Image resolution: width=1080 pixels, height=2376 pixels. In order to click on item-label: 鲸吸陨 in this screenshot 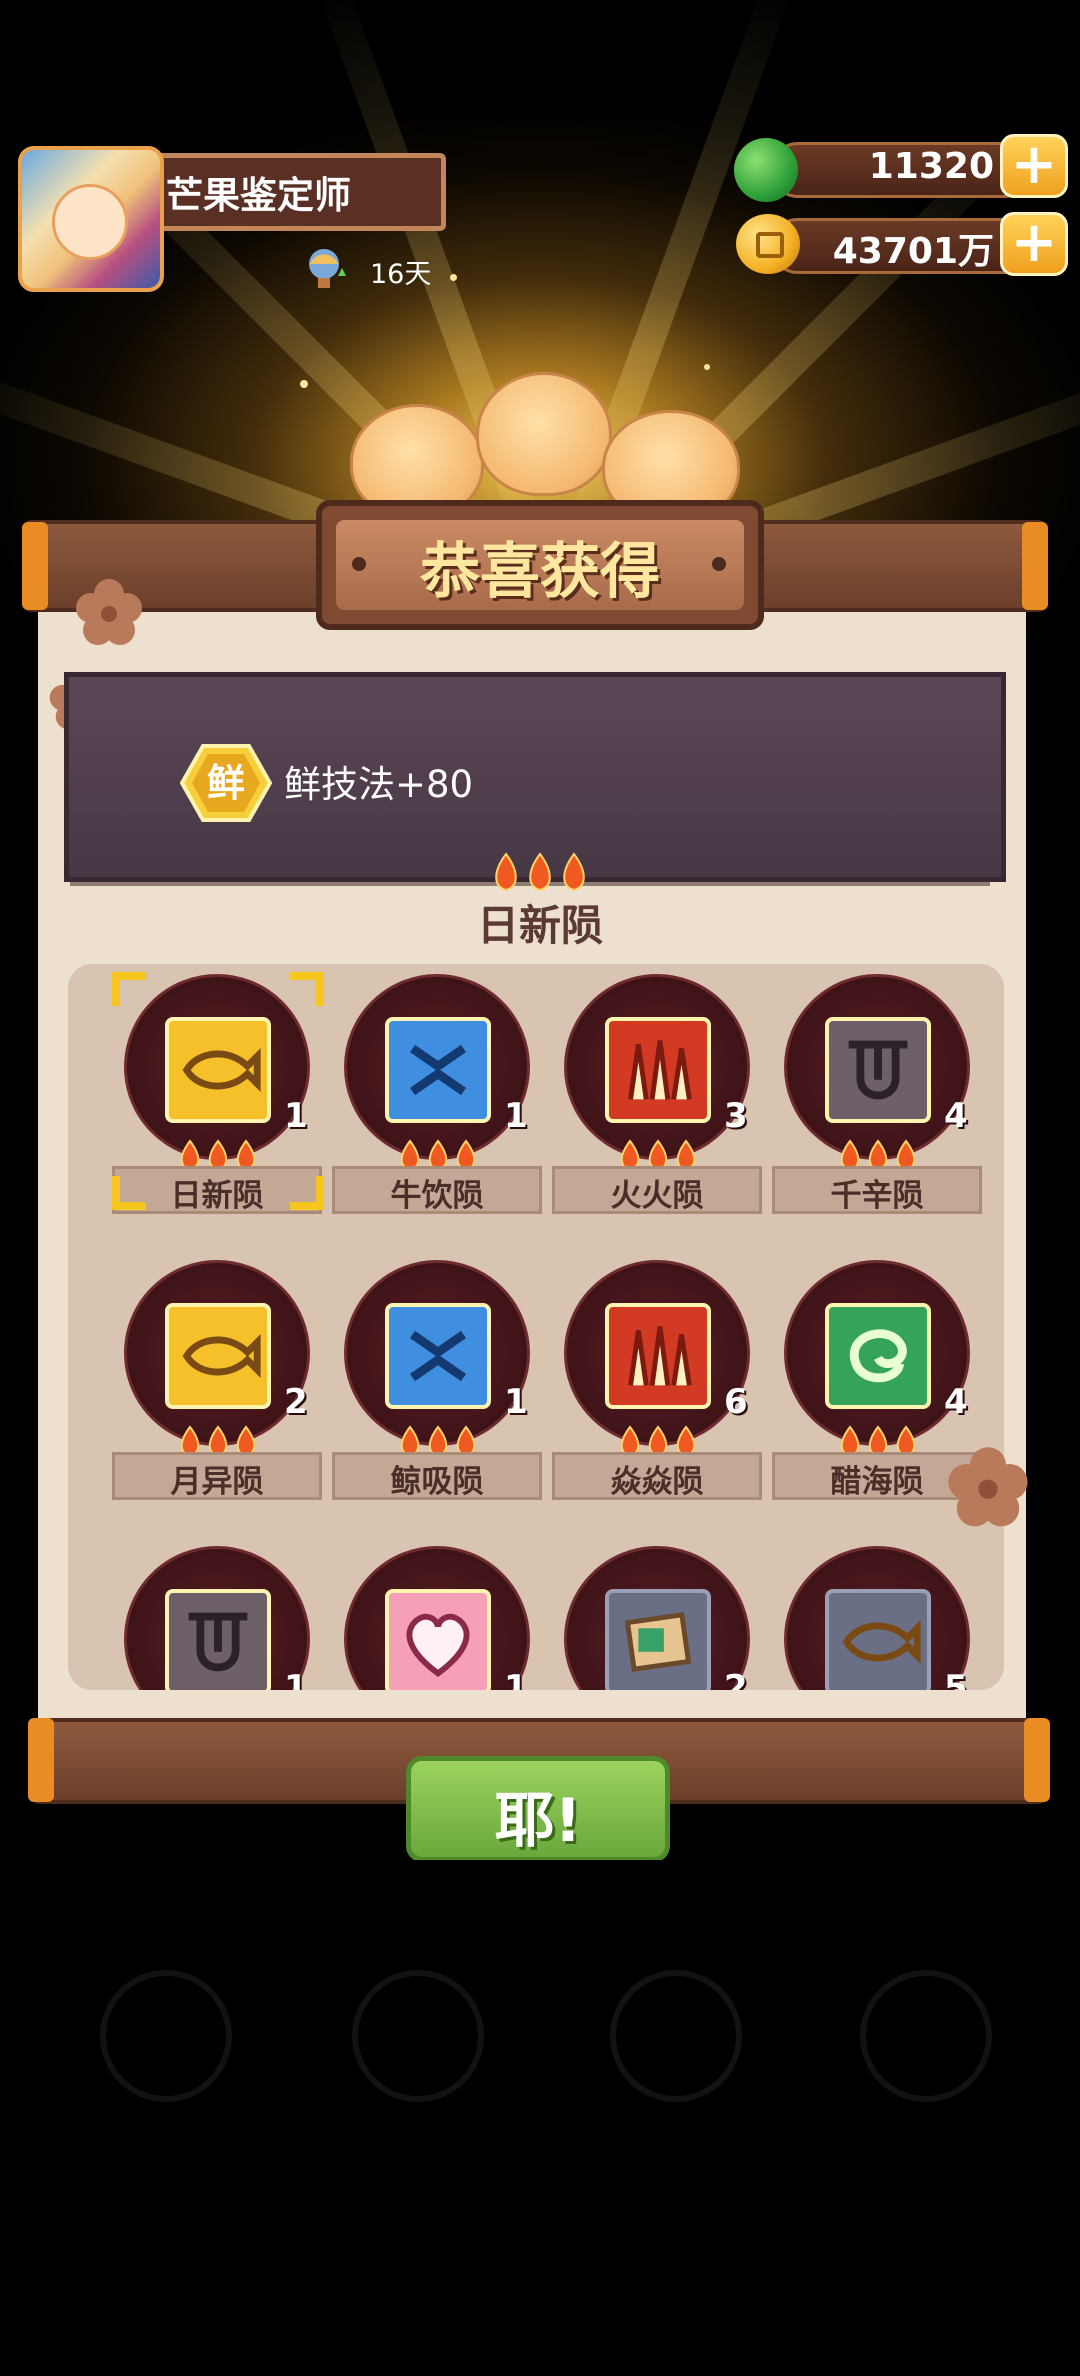, I will do `click(437, 1482)`.